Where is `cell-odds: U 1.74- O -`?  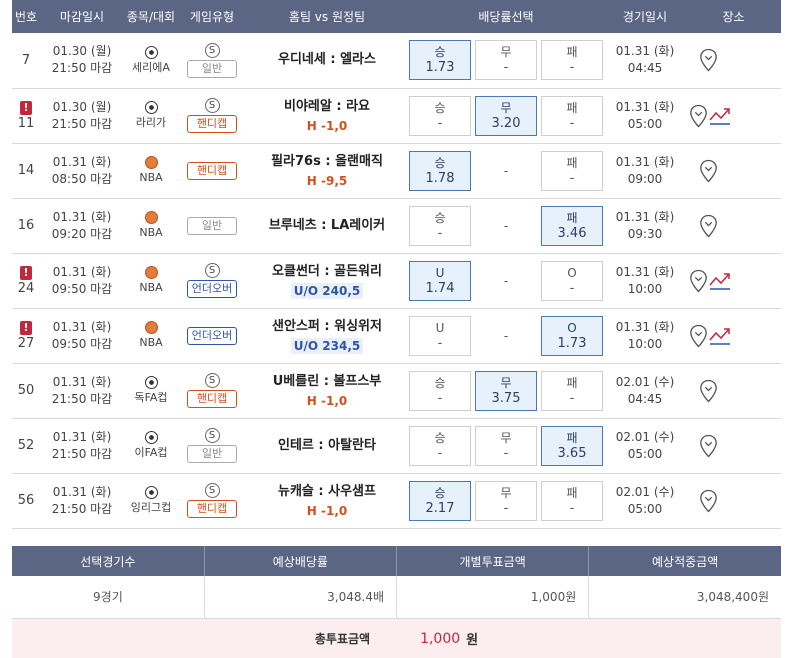
cell-odds: U 1.74- O - is located at coordinates (506, 281).